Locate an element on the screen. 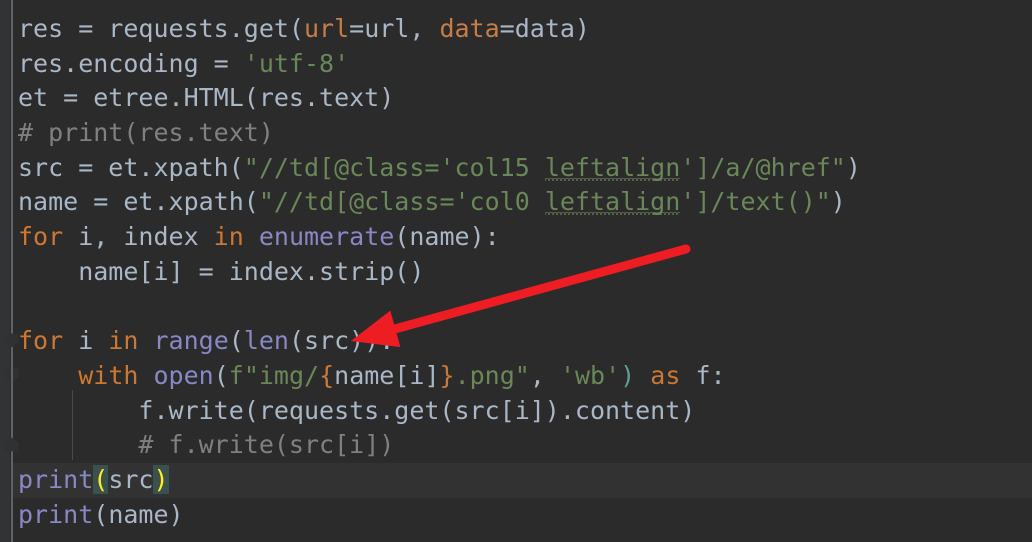  code-token: =data) is located at coordinates (544, 28).